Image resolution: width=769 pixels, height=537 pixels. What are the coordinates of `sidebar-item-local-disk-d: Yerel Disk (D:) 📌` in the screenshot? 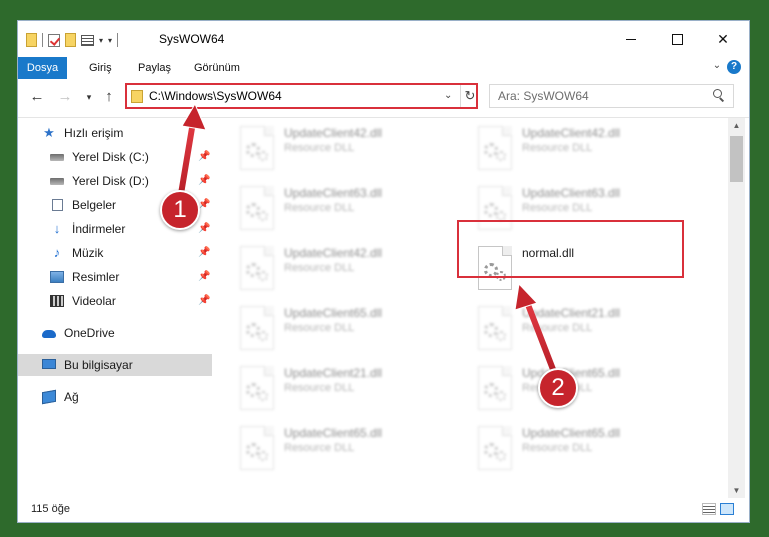 It's located at (115, 181).